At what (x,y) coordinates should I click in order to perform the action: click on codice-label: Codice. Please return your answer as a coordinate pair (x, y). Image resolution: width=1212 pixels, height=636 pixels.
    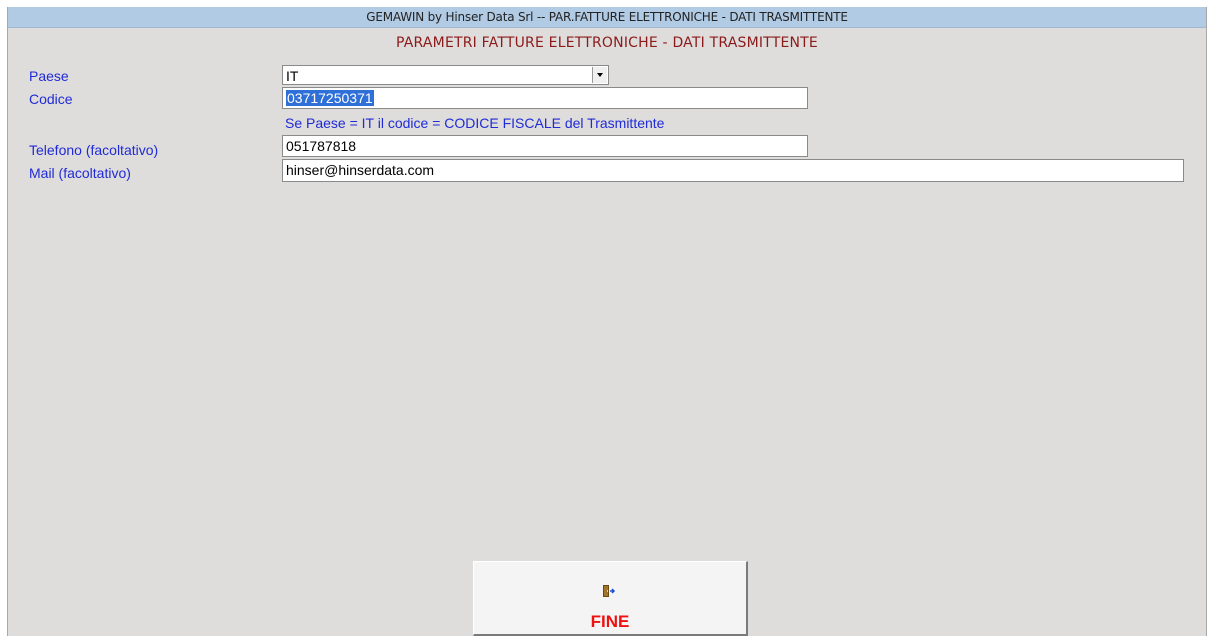
    Looking at the image, I should click on (51, 99).